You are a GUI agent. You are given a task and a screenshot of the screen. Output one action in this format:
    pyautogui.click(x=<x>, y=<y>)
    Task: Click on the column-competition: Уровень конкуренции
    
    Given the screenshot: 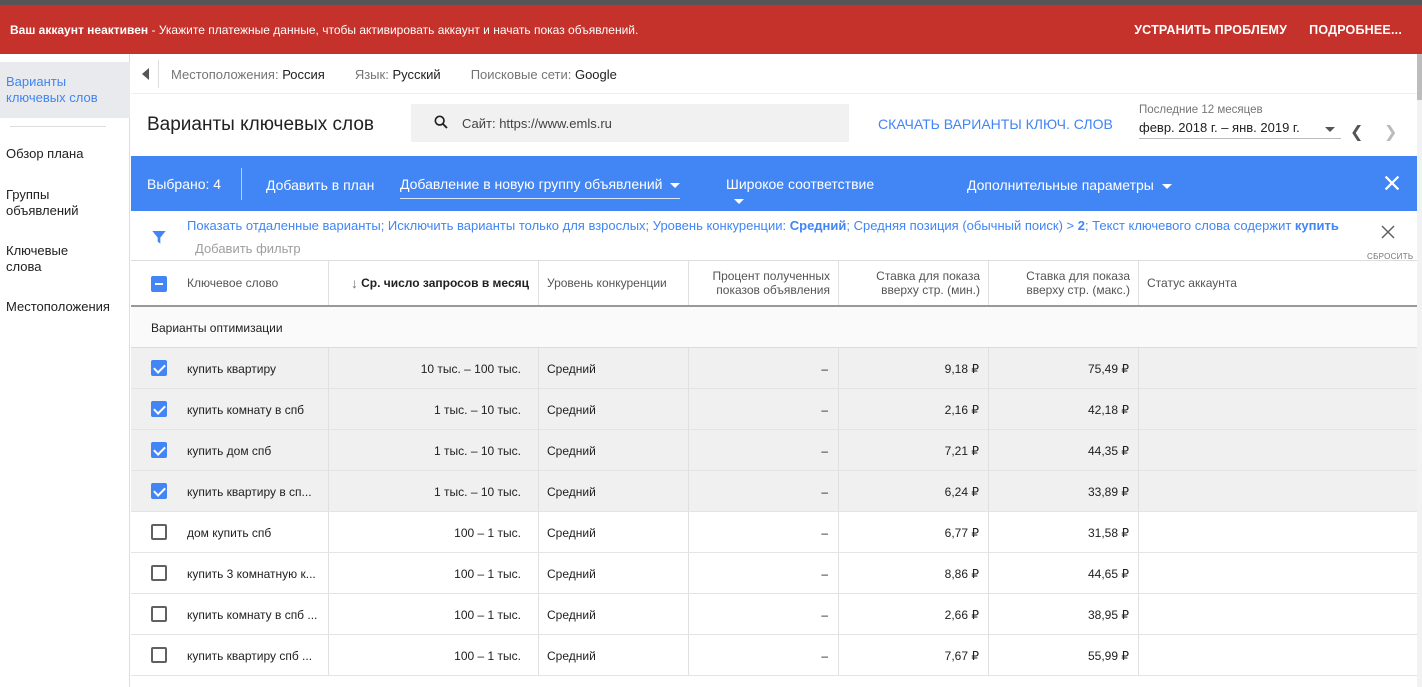 What is the action you would take?
    pyautogui.click(x=614, y=283)
    